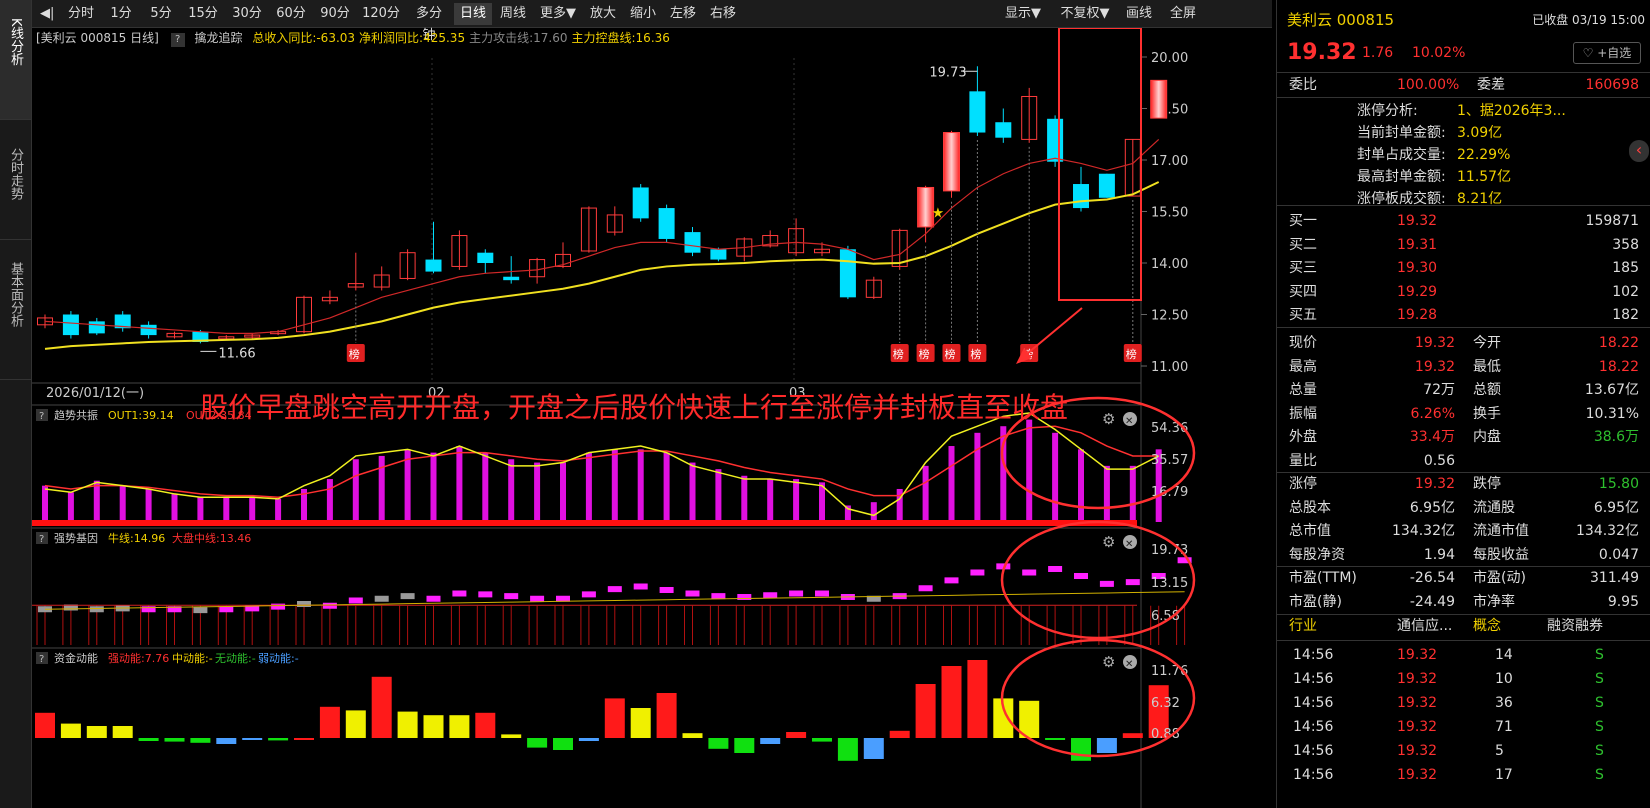 The image size is (1650, 808). I want to click on indicator-name: 擒龙追踪, so click(218, 38).